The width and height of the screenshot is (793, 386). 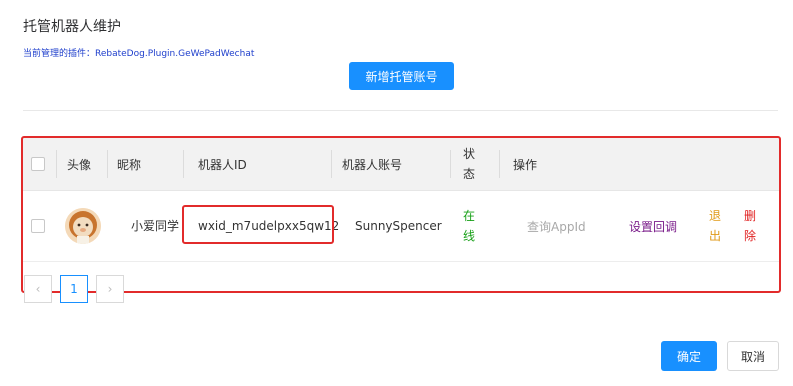 I want to click on next-page-button: ›, so click(x=110, y=289).